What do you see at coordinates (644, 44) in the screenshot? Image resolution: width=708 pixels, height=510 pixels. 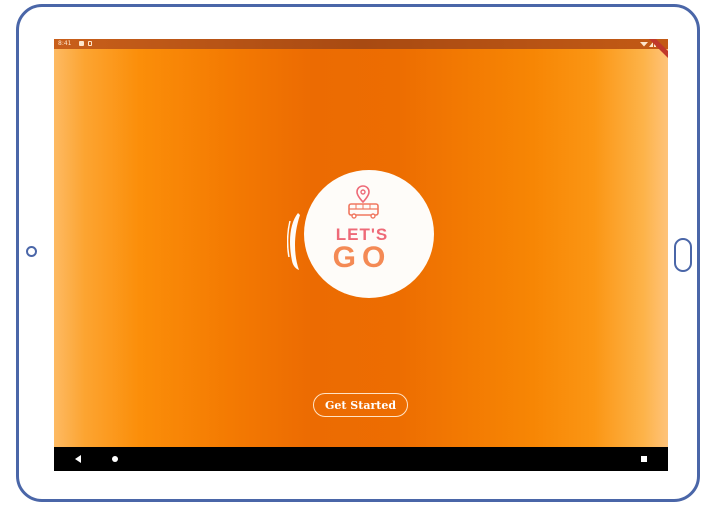 I see `wifi-icon` at bounding box center [644, 44].